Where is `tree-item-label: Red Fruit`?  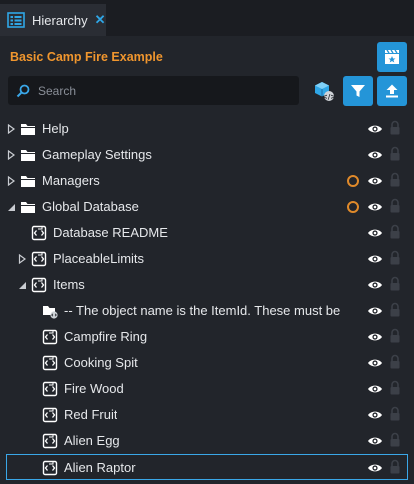
tree-item-label: Red Fruit is located at coordinates (91, 414).